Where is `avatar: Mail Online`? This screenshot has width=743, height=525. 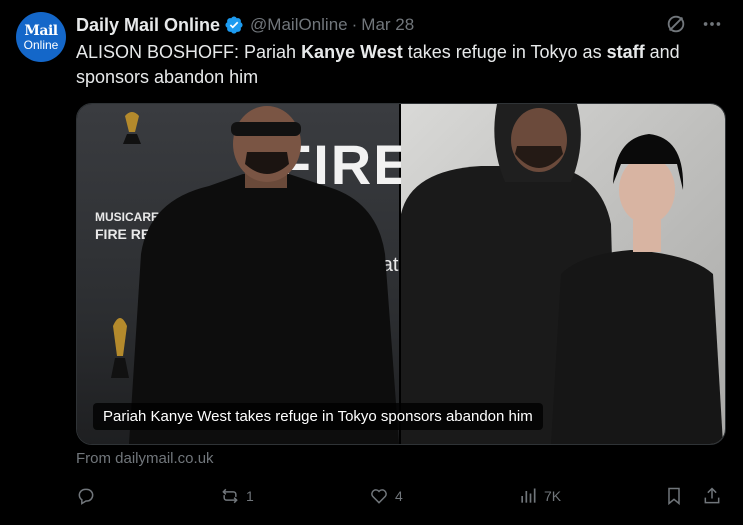 avatar: Mail Online is located at coordinates (41, 37).